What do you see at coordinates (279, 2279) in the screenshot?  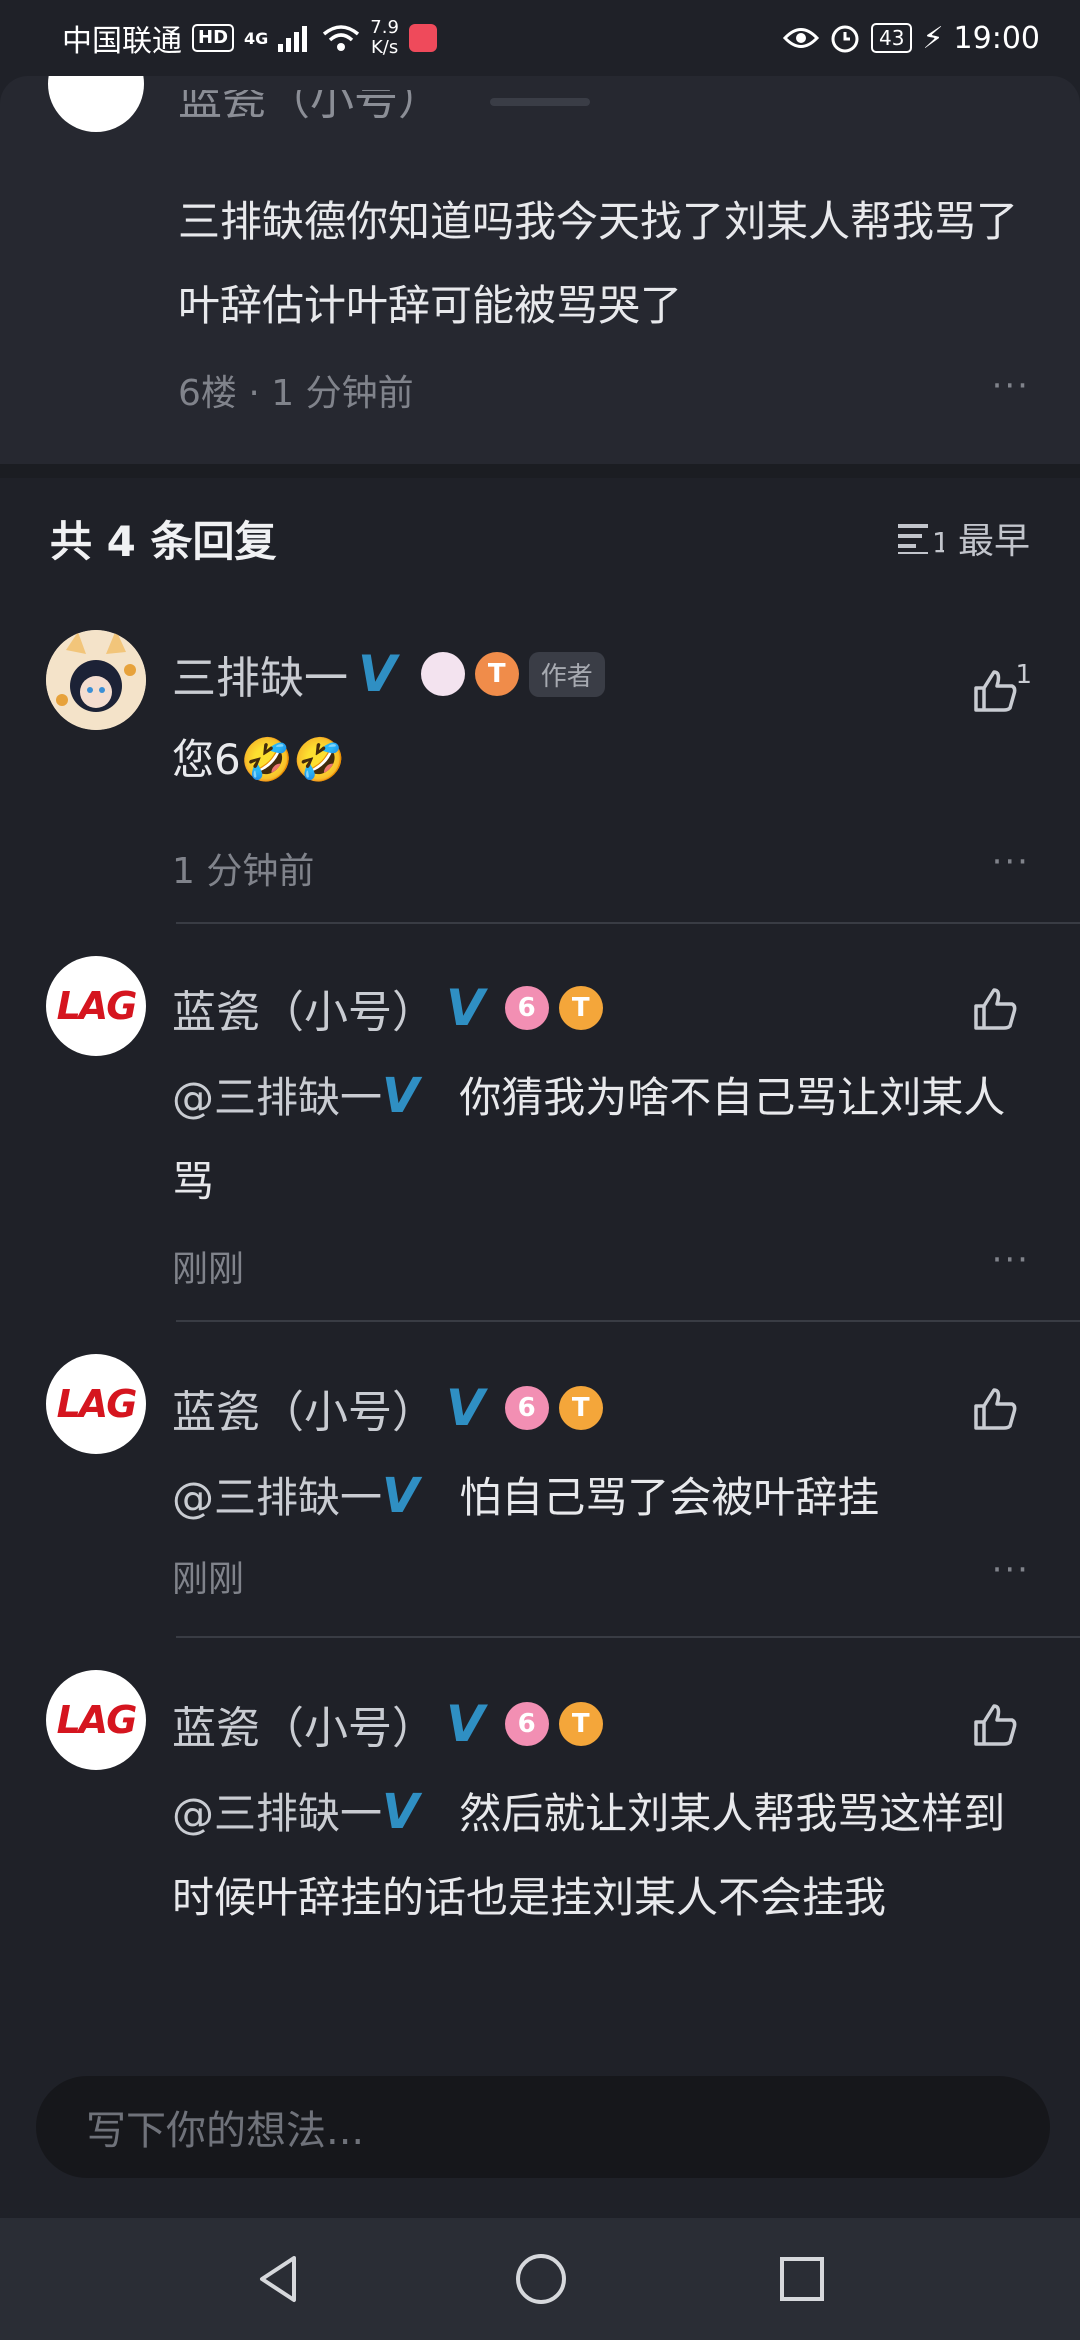 I see `back-icon` at bounding box center [279, 2279].